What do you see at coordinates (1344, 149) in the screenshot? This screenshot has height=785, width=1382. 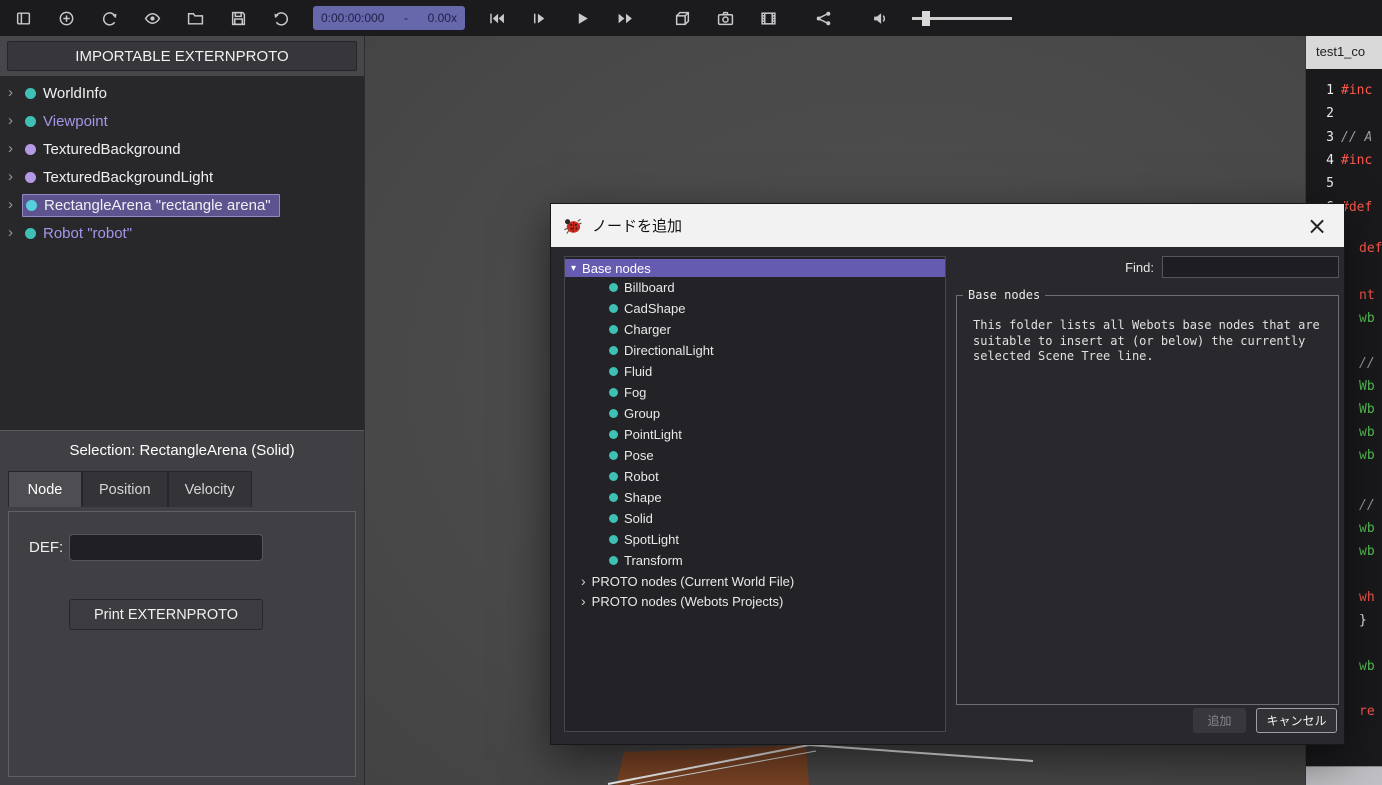 I see `editor-code-area: 1#inc 2 3// A 4#inc 5 6#def` at bounding box center [1344, 149].